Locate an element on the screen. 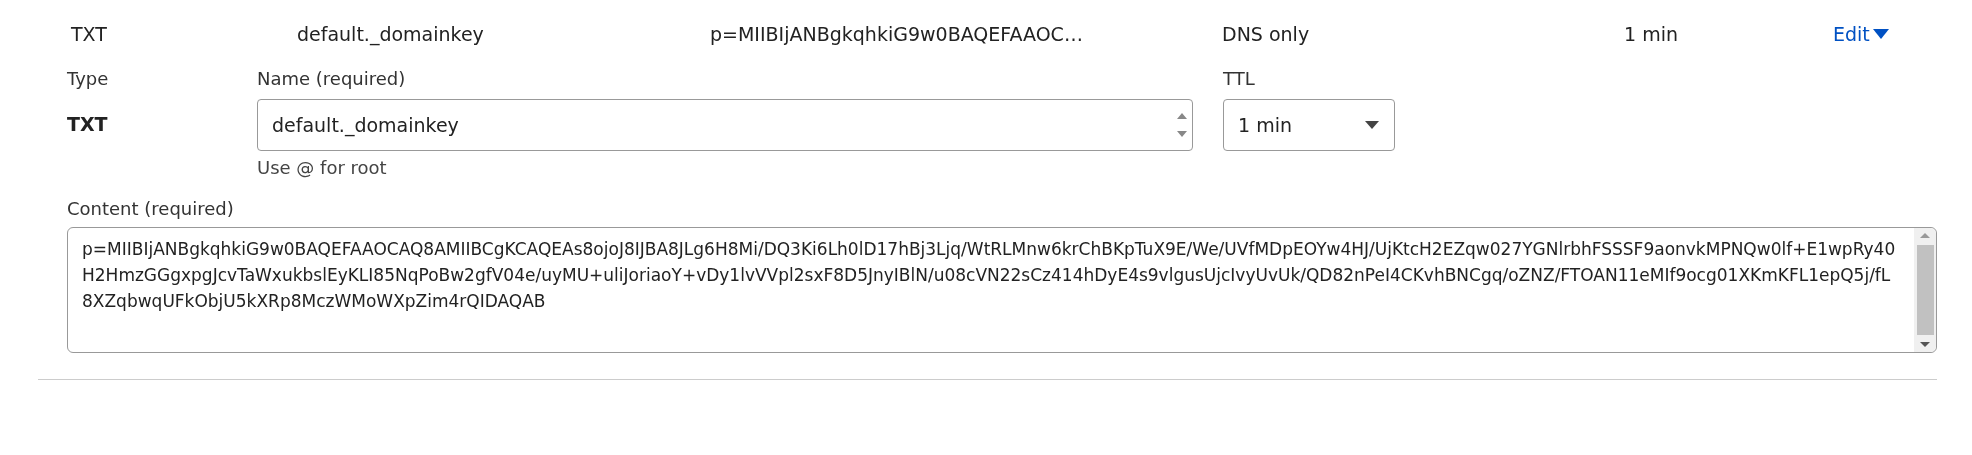  record-type: TXT is located at coordinates (89, 34).